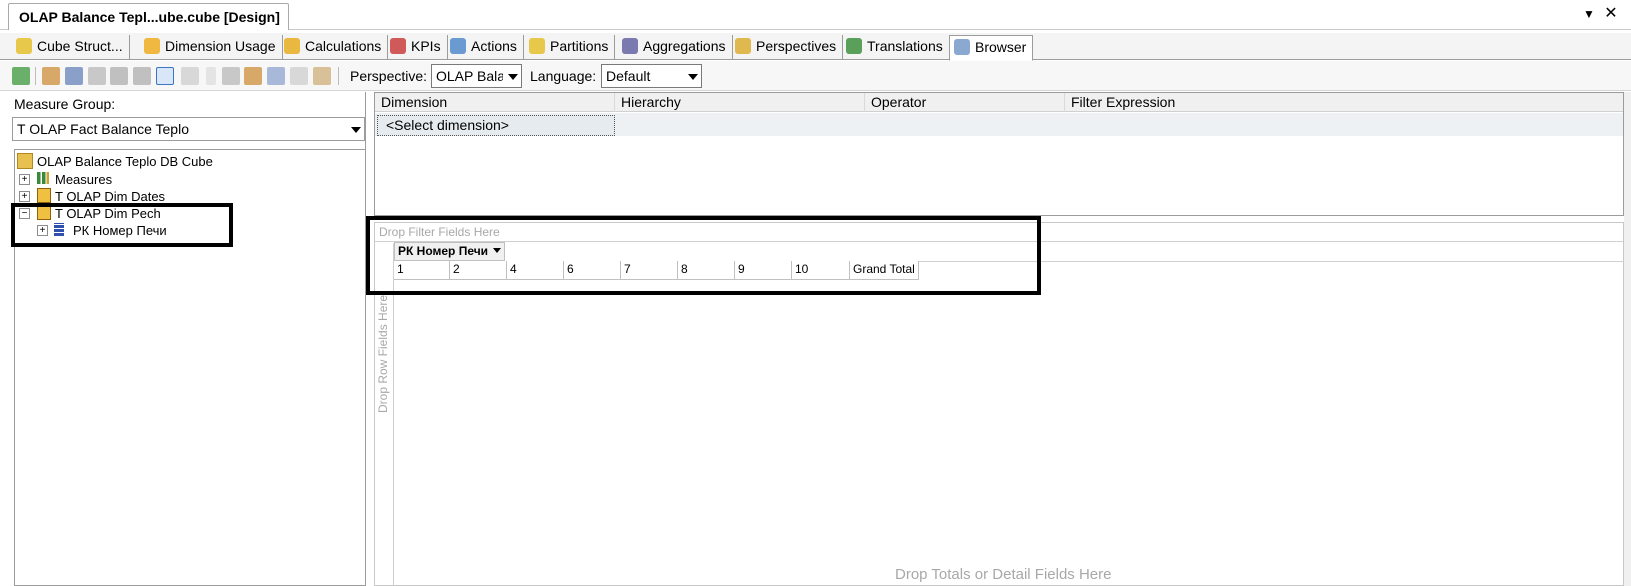 The image size is (1631, 586). Describe the element at coordinates (991, 48) in the screenshot. I see `tab-browser: Browser` at that location.